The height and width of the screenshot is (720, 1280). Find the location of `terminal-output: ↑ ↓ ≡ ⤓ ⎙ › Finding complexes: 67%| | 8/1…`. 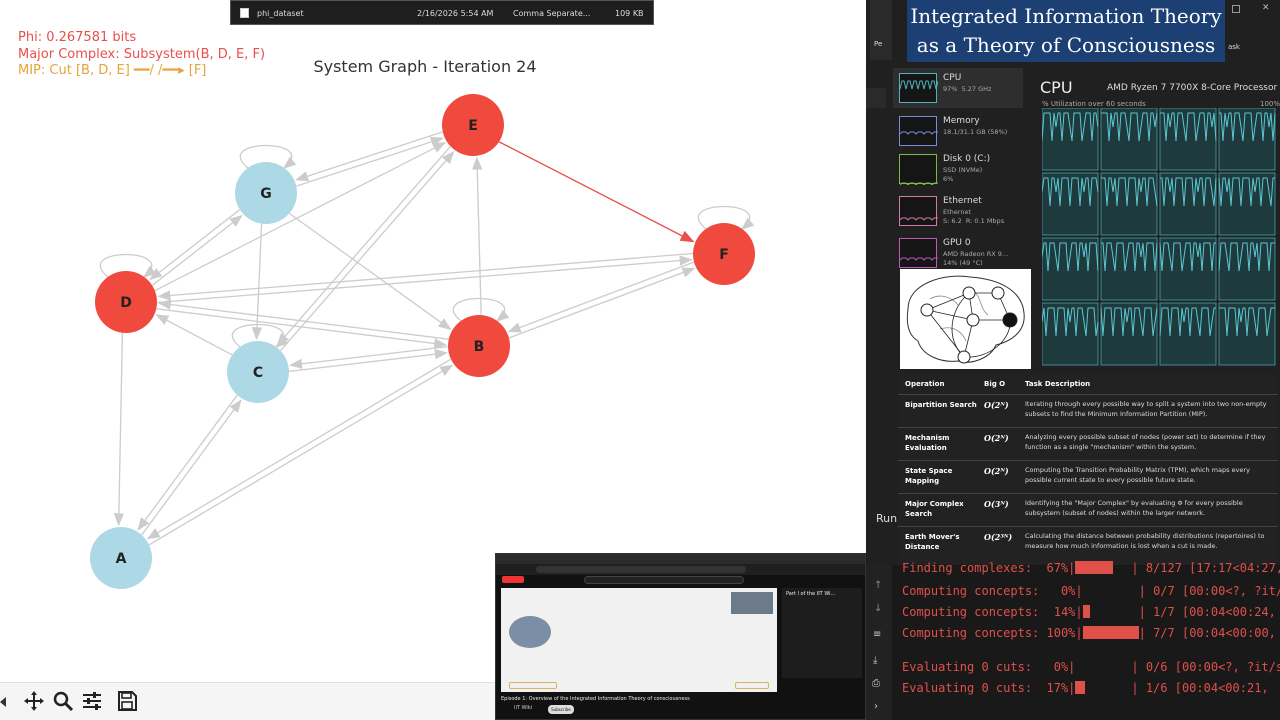

terminal-output: ↑ ↓ ≡ ⤓ ⎙ › Finding complexes: 67%| | 8/1… is located at coordinates (1073, 640).